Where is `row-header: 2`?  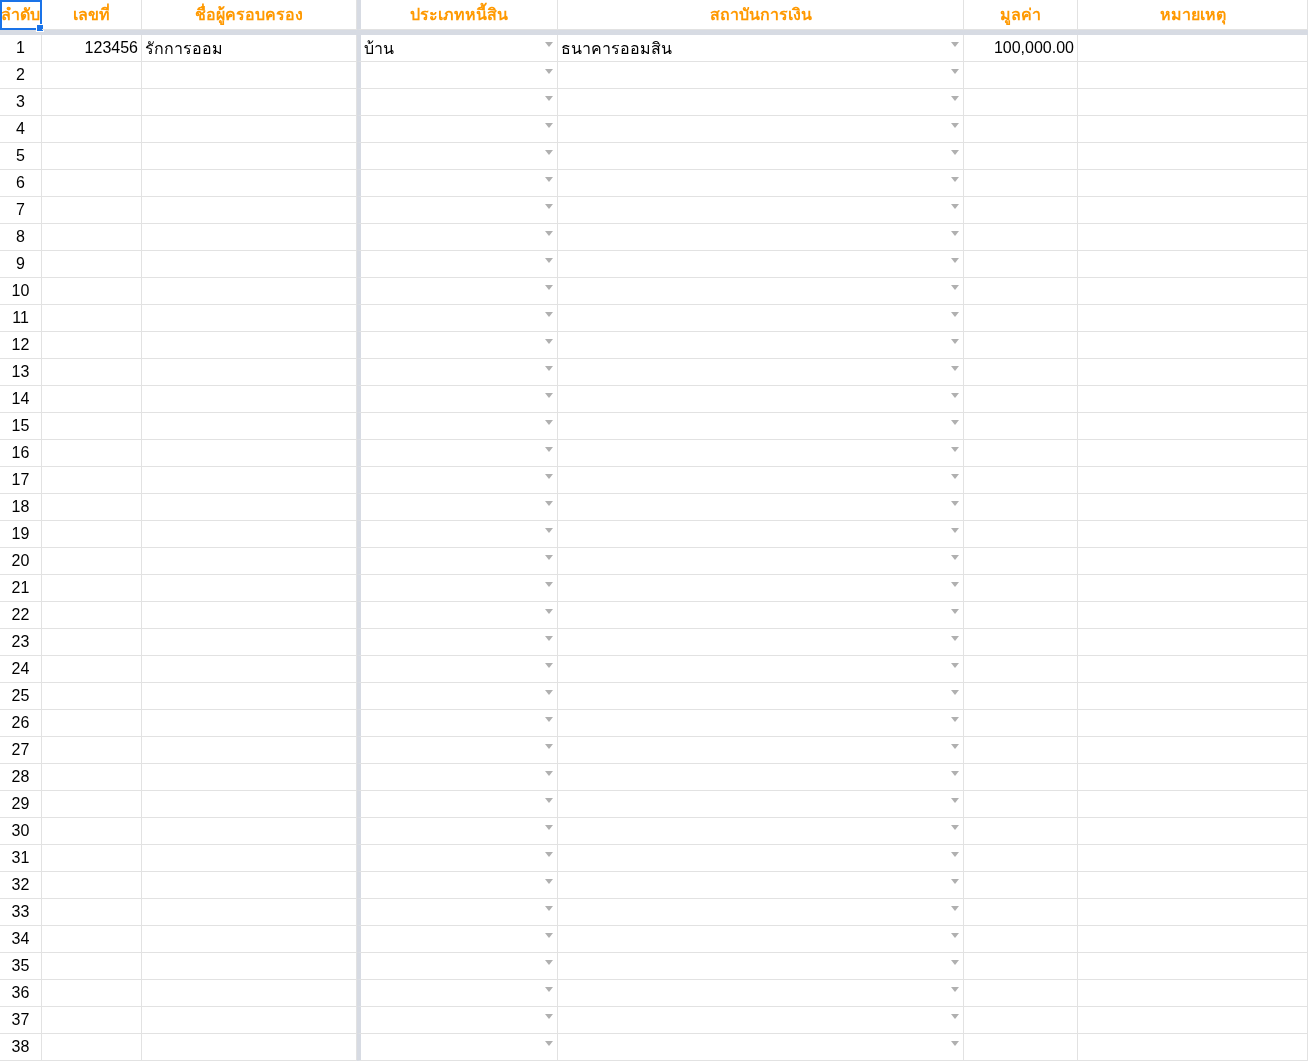 row-header: 2 is located at coordinates (21, 75).